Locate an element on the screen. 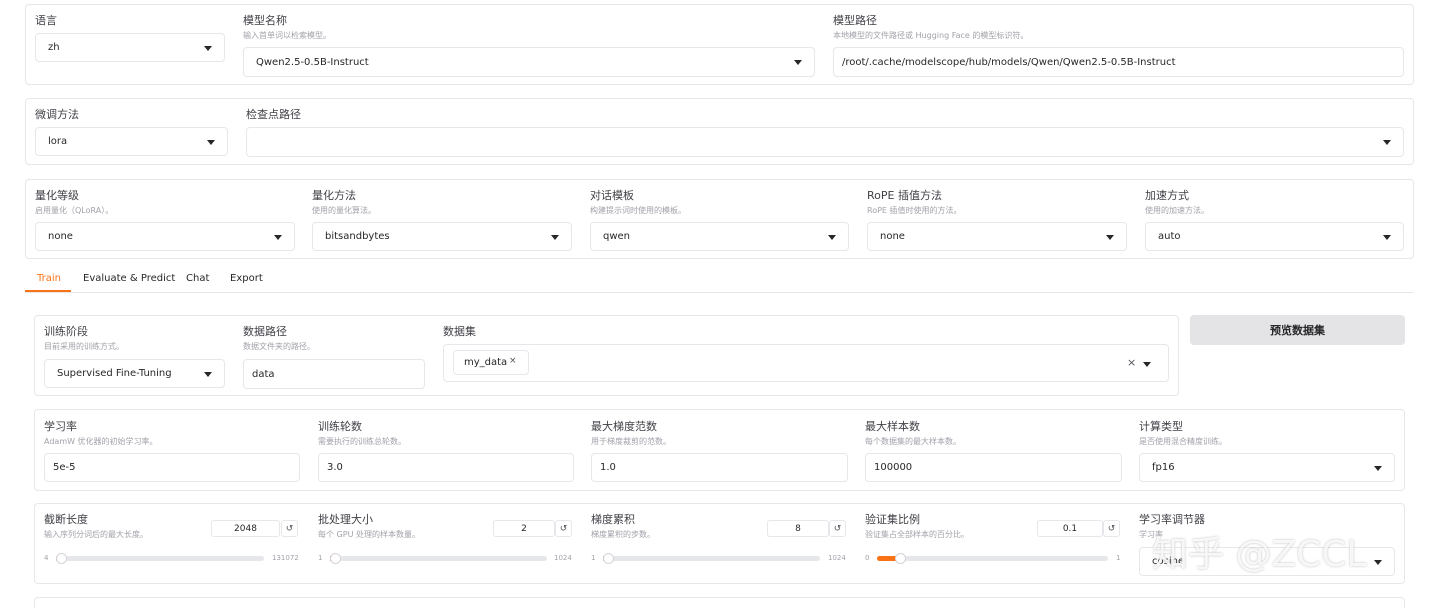 The width and height of the screenshot is (1440, 608). cutoff-len-slider is located at coordinates (160, 558).